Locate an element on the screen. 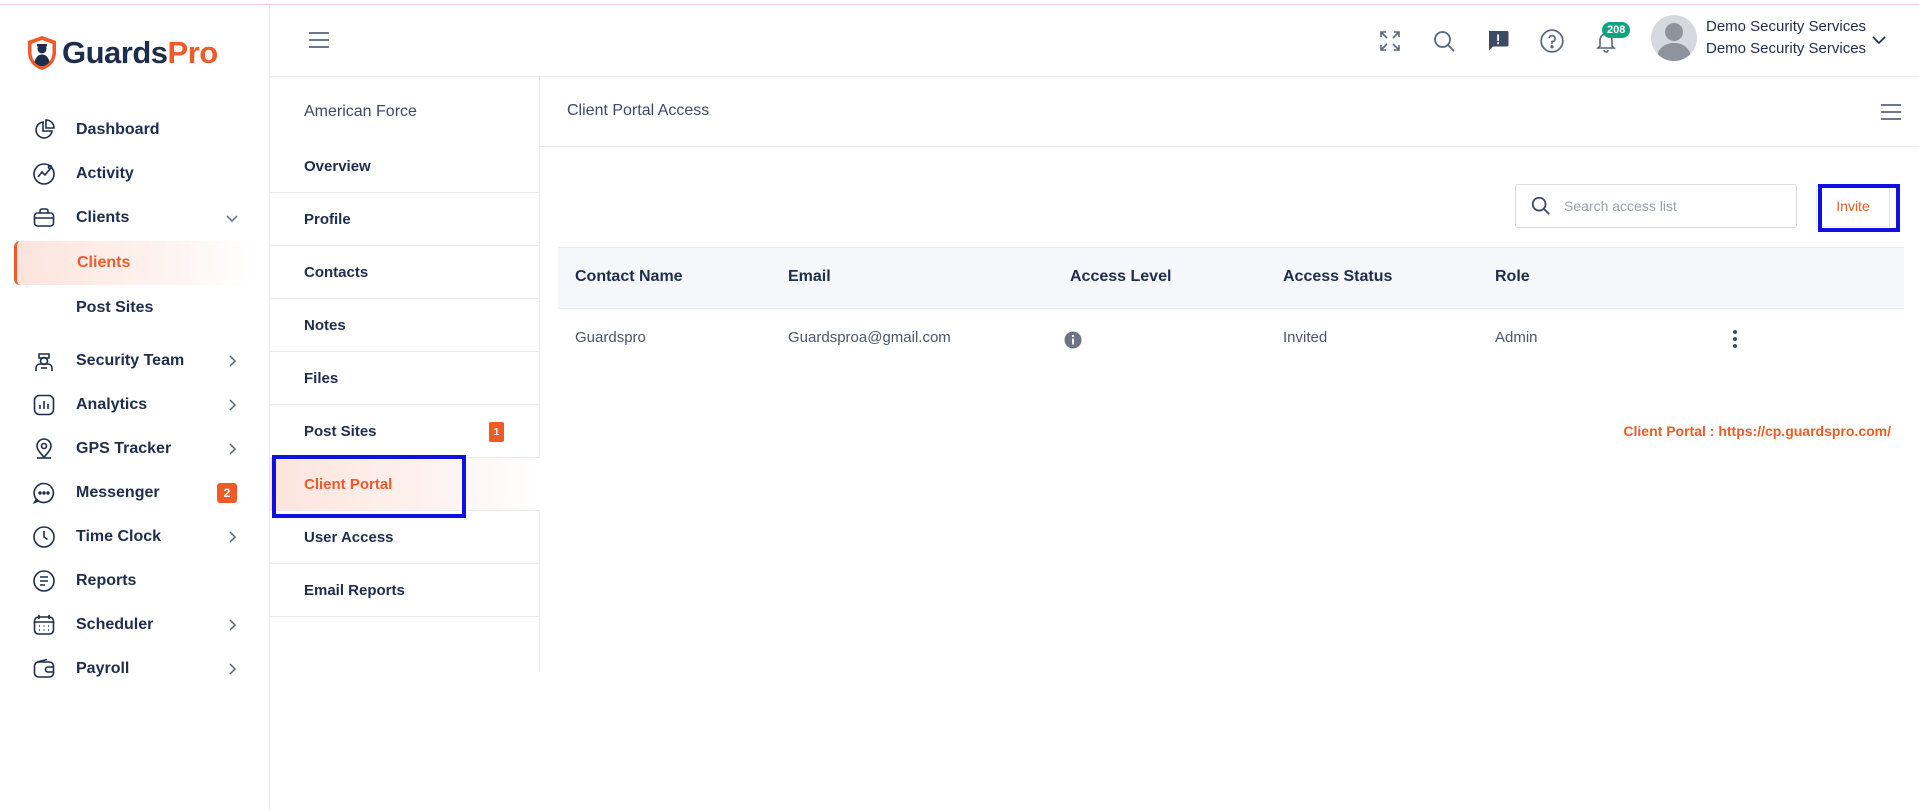 Image resolution: width=1919 pixels, height=810 pixels. brand-name: GuardsPro is located at coordinates (140, 53).